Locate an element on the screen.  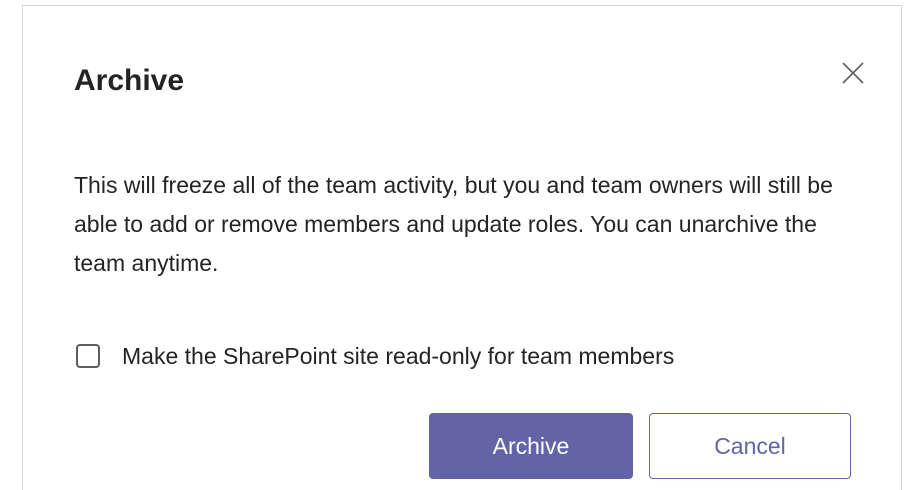
cancel-button: Cancel is located at coordinates (750, 446).